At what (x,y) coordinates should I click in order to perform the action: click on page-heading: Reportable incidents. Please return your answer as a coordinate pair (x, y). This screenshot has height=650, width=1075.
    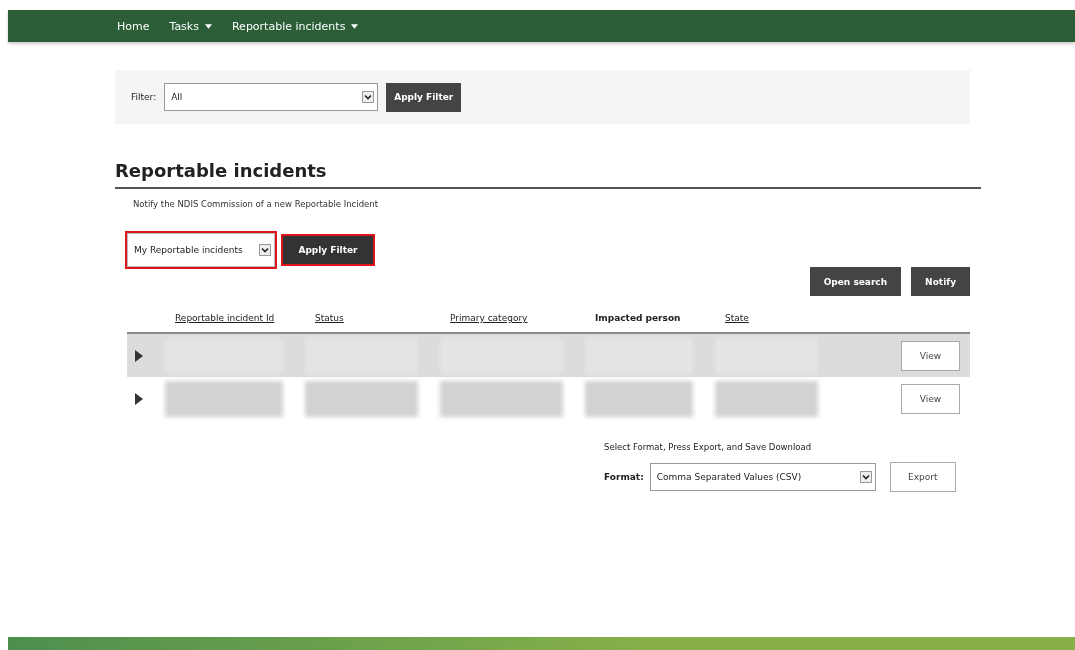
    Looking at the image, I should click on (548, 174).